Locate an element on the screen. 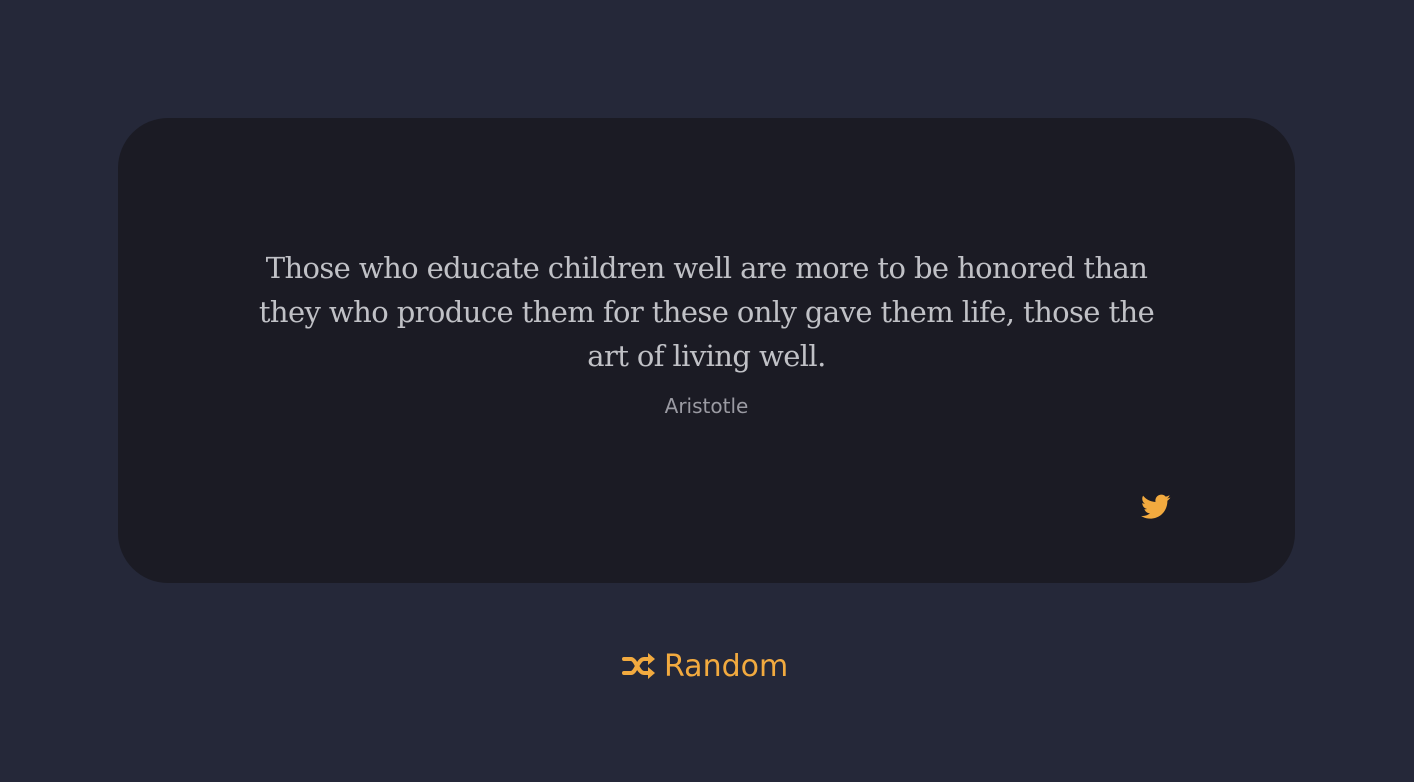 This screenshot has height=782, width=1414. twitter-icon is located at coordinates (1156, 506).